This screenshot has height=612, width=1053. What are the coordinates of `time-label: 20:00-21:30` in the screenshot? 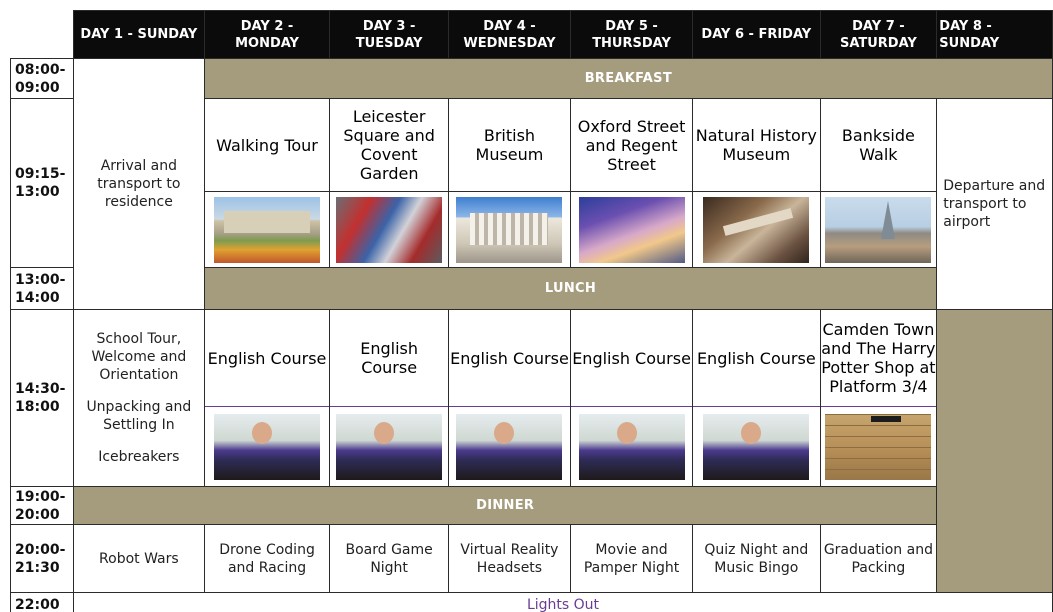 It's located at (42, 558).